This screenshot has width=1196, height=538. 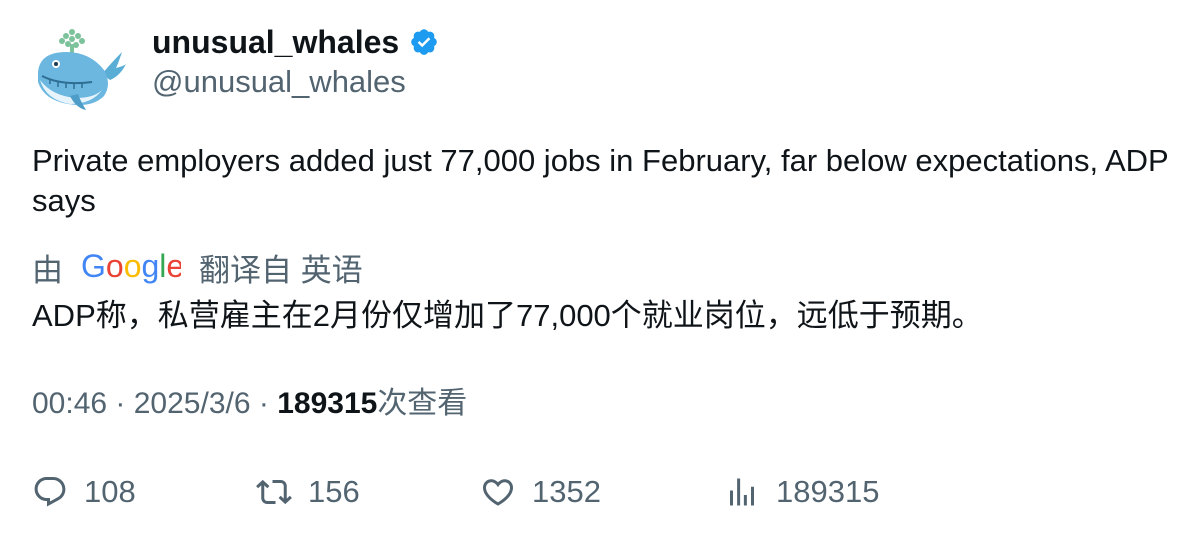 What do you see at coordinates (110, 491) in the screenshot?
I see `reply-count: 108` at bounding box center [110, 491].